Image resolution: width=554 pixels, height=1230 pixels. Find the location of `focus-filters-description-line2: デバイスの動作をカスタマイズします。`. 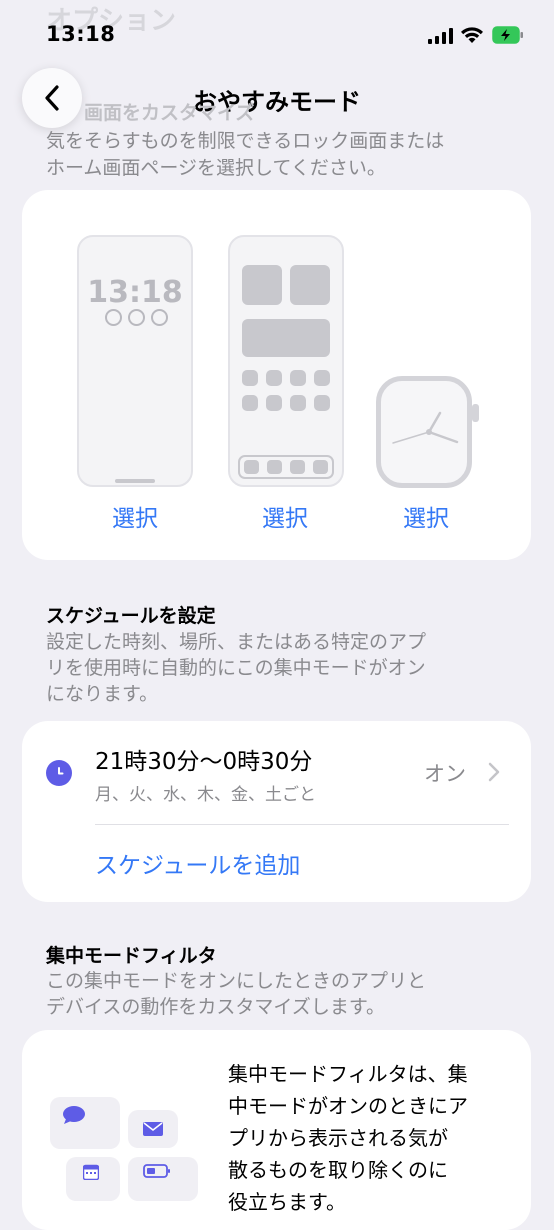

focus-filters-description-line2: デバイスの動作をカスタマイズします。 is located at coordinates (215, 1007).